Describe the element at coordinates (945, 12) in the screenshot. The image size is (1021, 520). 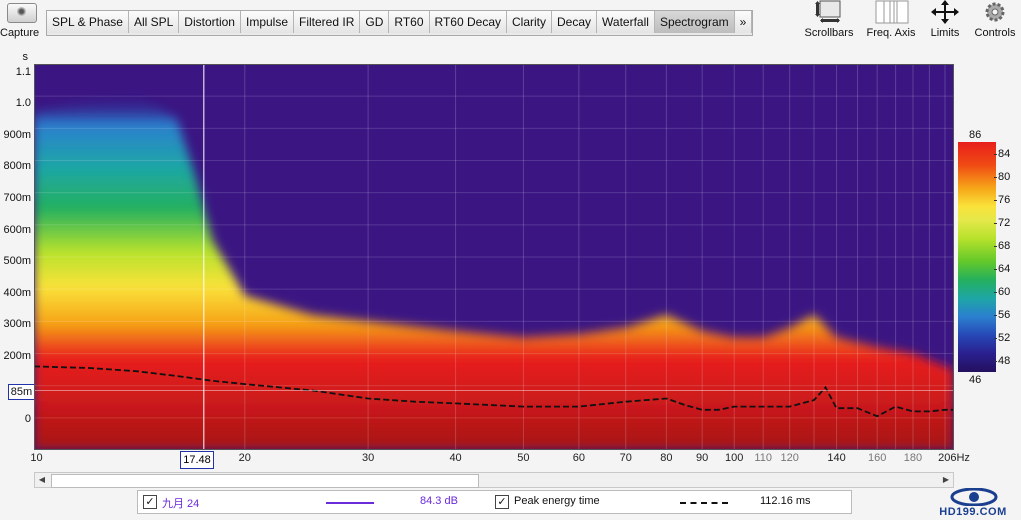
I see `limits-arrows-icon` at that location.